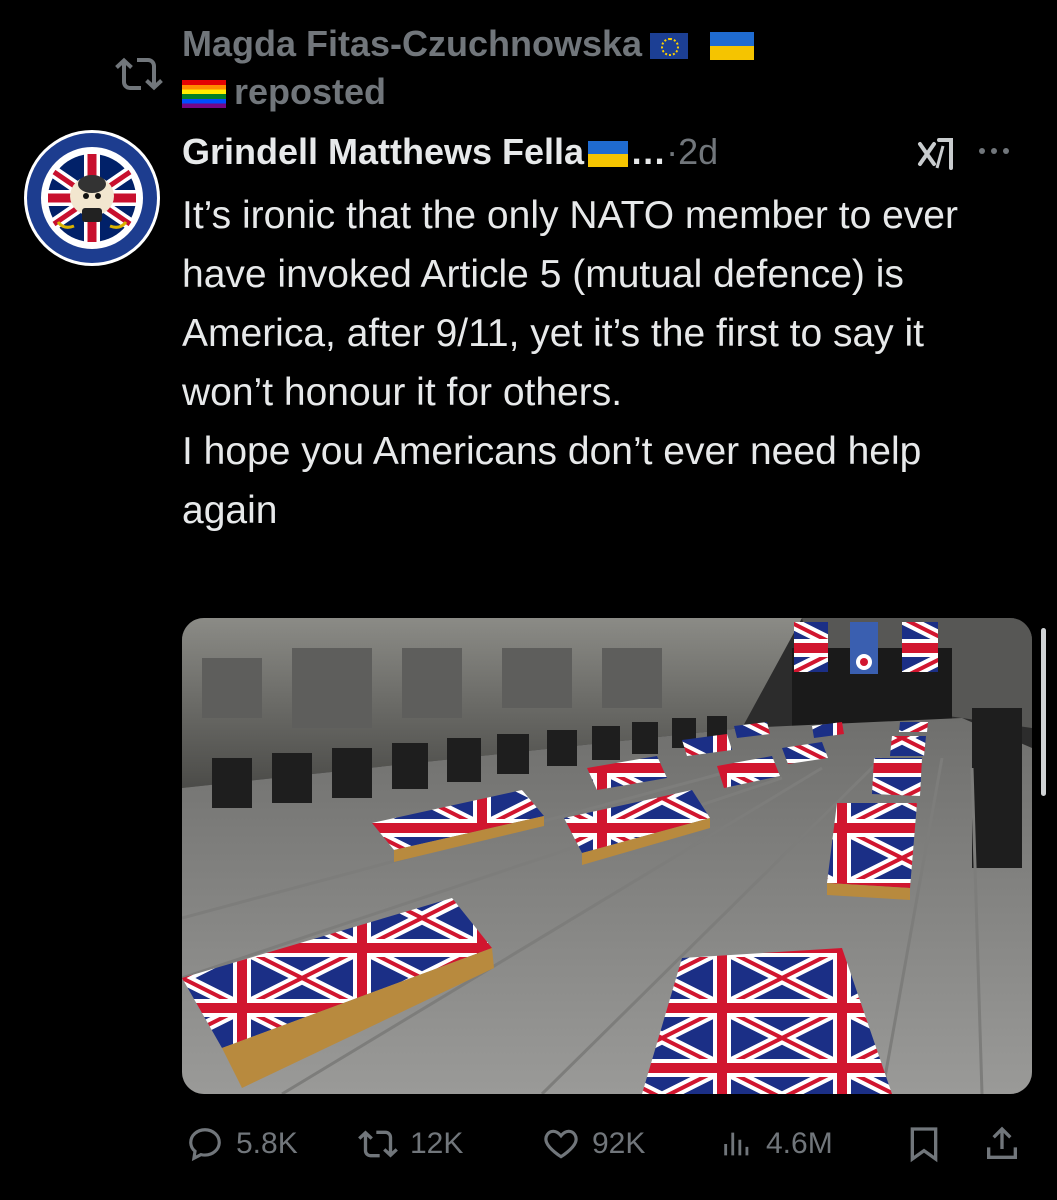 Image resolution: width=1057 pixels, height=1200 pixels. Describe the element at coordinates (205, 1145) in the screenshot. I see `reply-icon` at that location.